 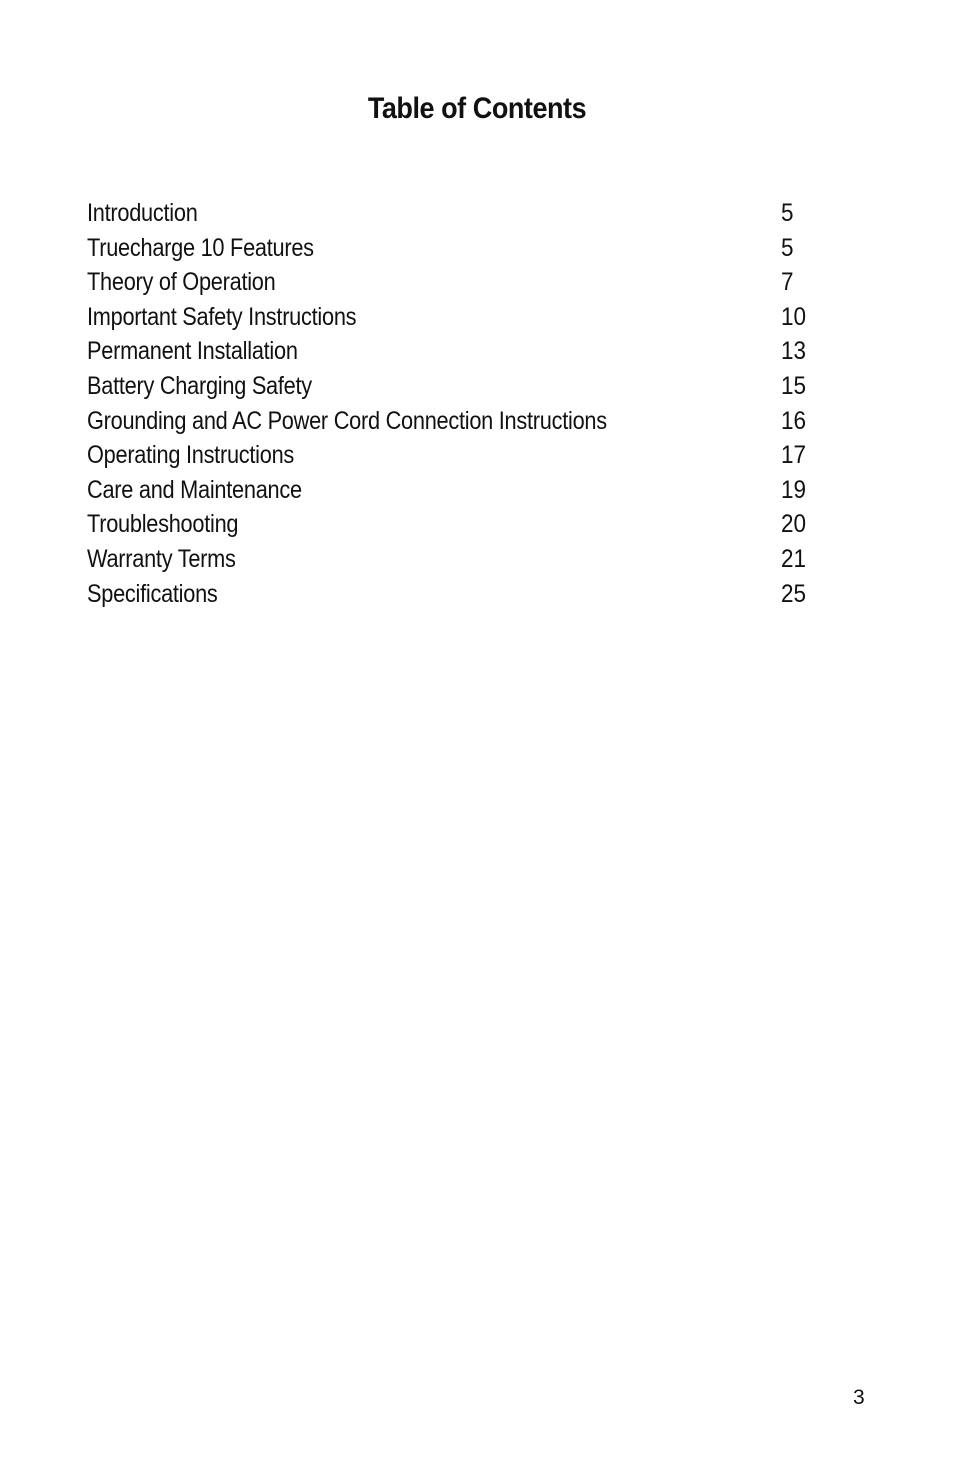 What do you see at coordinates (467, 248) in the screenshot?
I see `toc-entry-features: Truecharge 10 Features 5` at bounding box center [467, 248].